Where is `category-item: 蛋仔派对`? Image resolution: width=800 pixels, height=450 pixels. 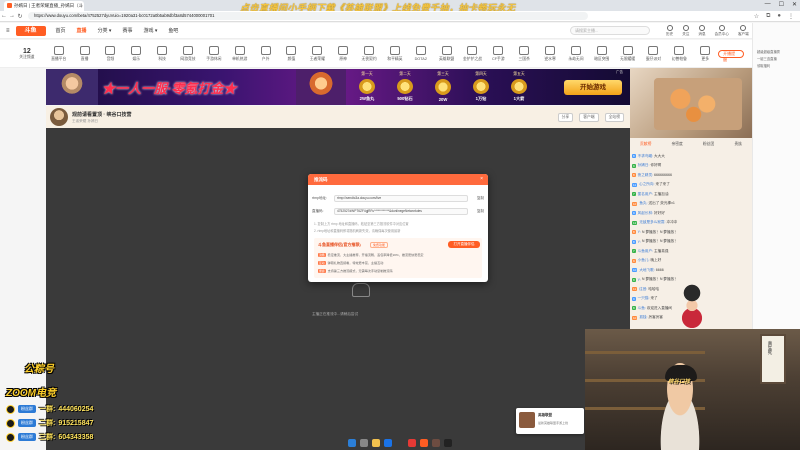 category-item: 蛋仔派对 is located at coordinates (654, 53).